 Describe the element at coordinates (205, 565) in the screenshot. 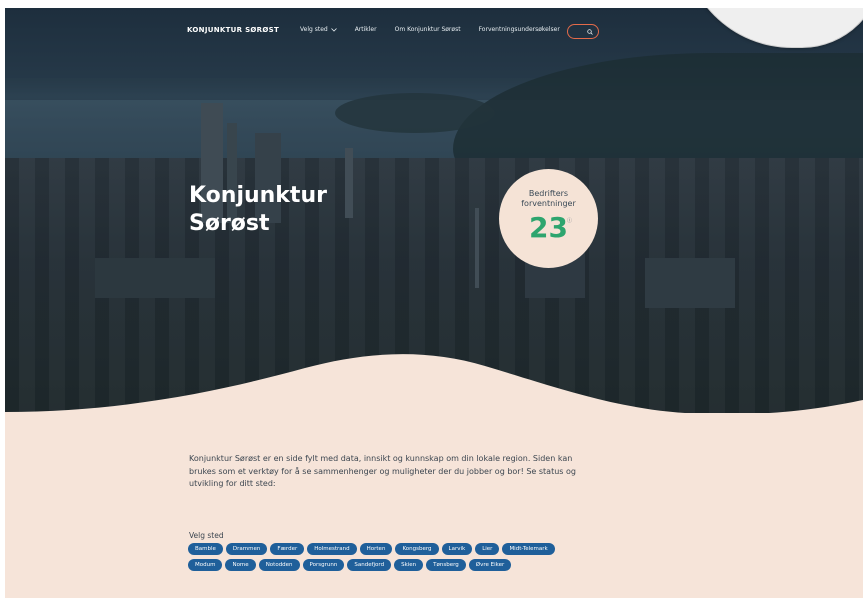

I see `place-chip: Modum` at that location.